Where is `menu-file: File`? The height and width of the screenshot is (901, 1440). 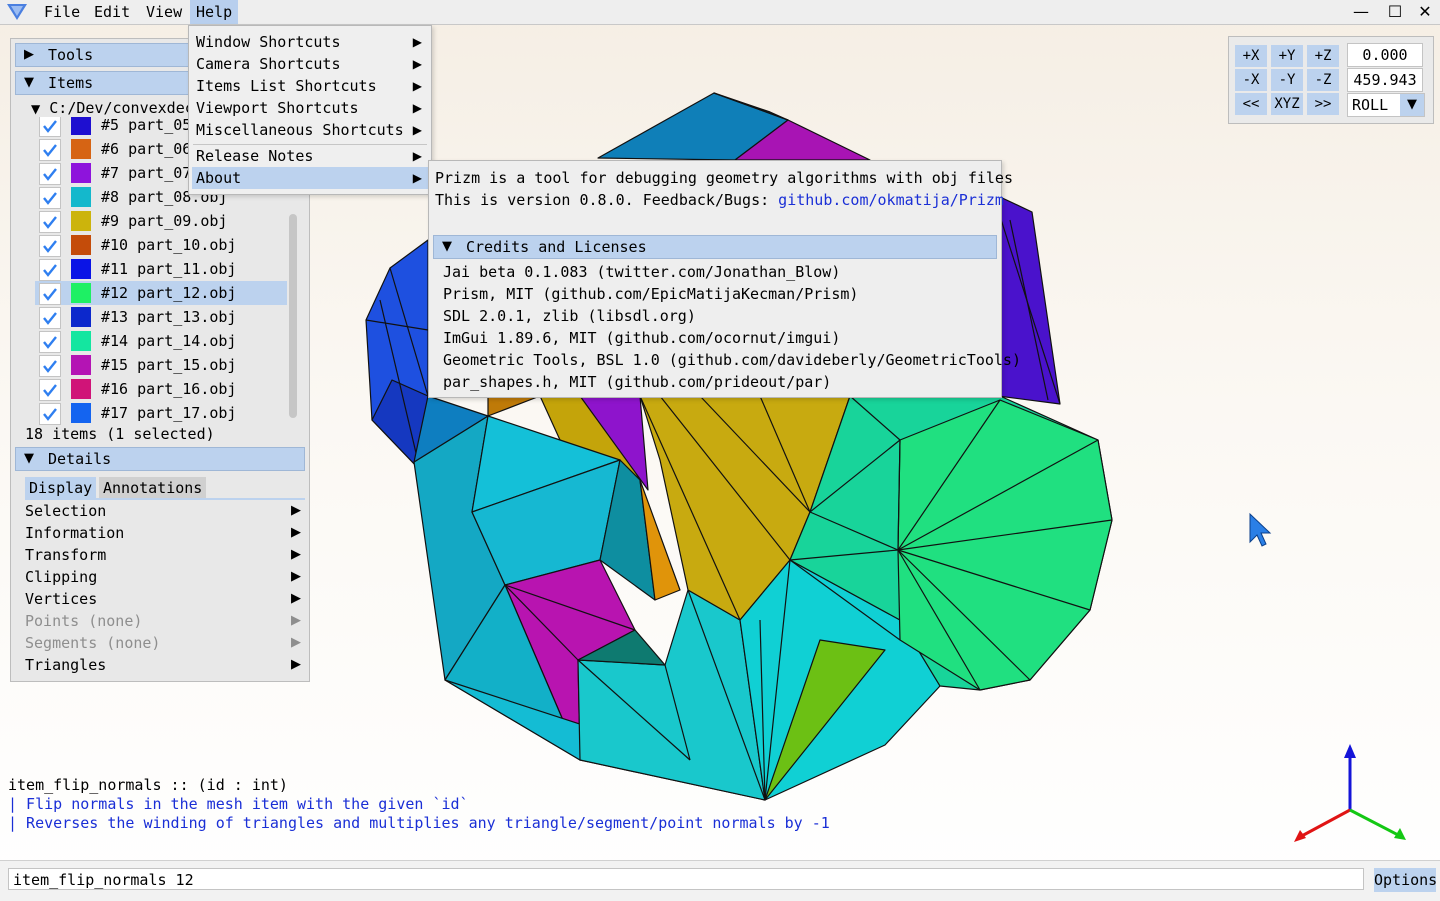
menu-file: File is located at coordinates (62, 12).